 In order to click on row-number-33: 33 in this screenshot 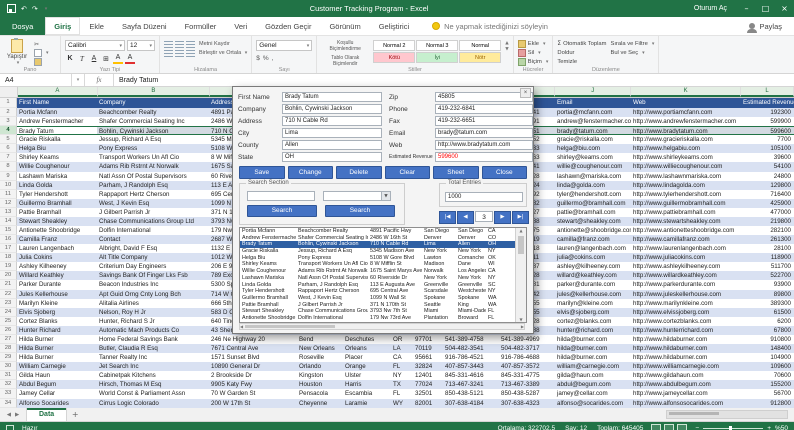, I will do `click(8, 394)`.